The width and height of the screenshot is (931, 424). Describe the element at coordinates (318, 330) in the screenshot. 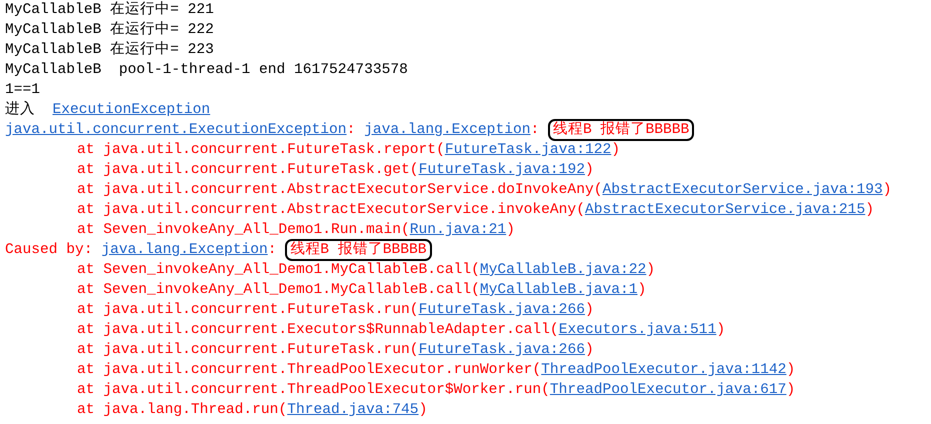

I see `stack-trace-text: at java.util.concurrent.Executors$RunnableAdapter.call(` at that location.